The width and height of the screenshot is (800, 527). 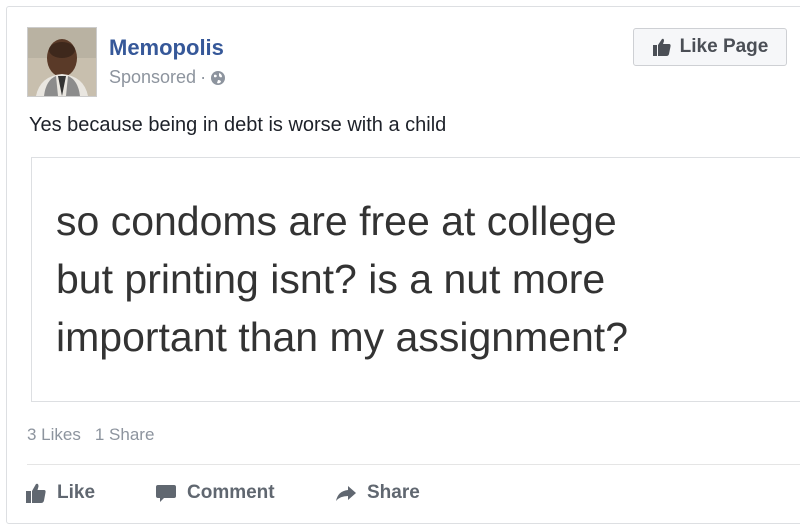 I want to click on share-button: Share, so click(x=395, y=493).